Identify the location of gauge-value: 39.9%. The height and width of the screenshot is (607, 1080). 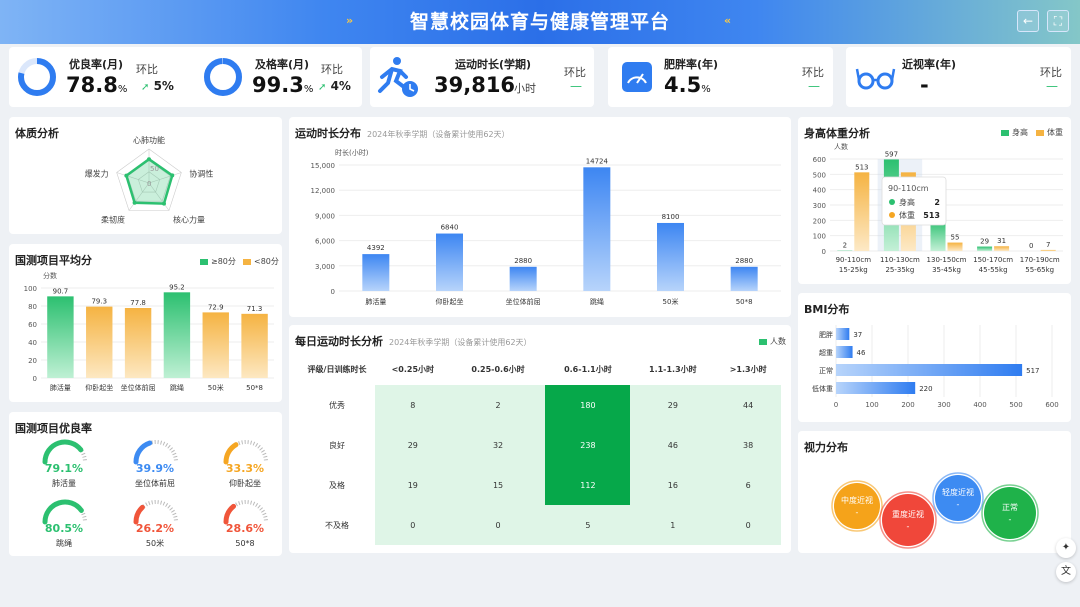
(155, 468).